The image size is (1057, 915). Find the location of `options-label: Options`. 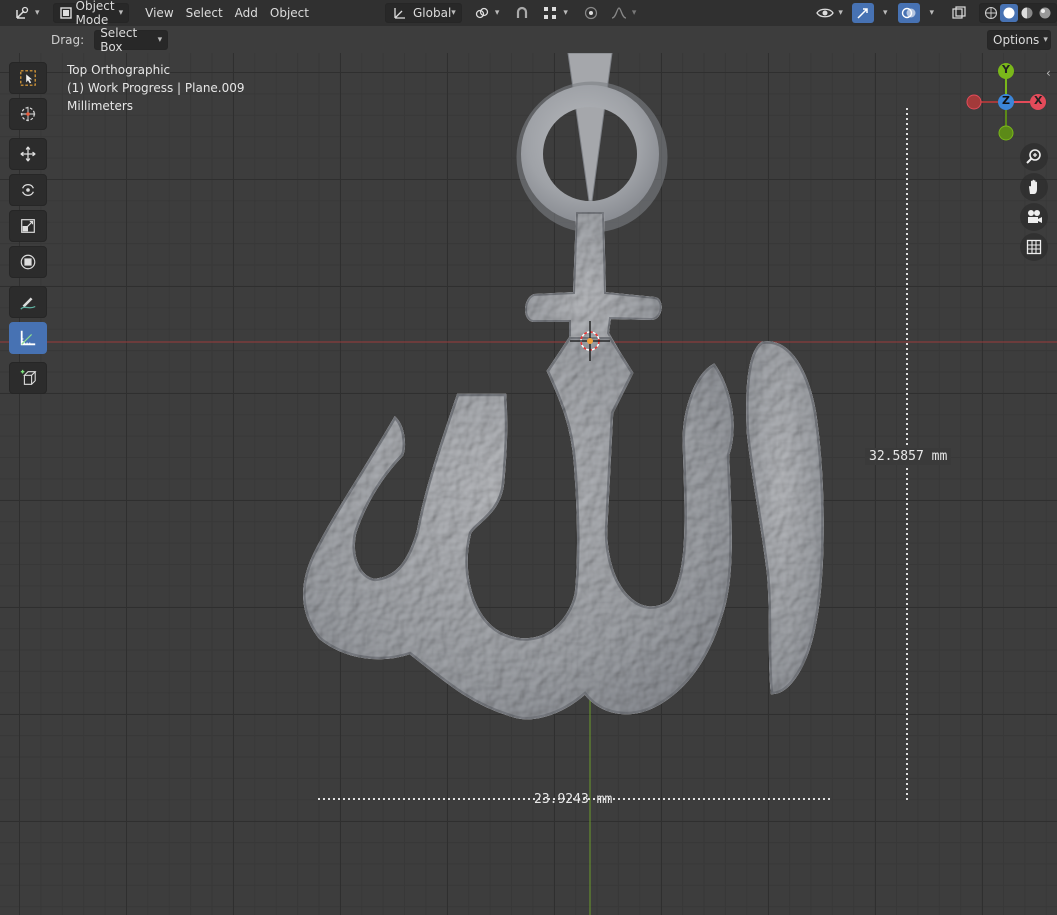

options-label: Options is located at coordinates (1016, 39).